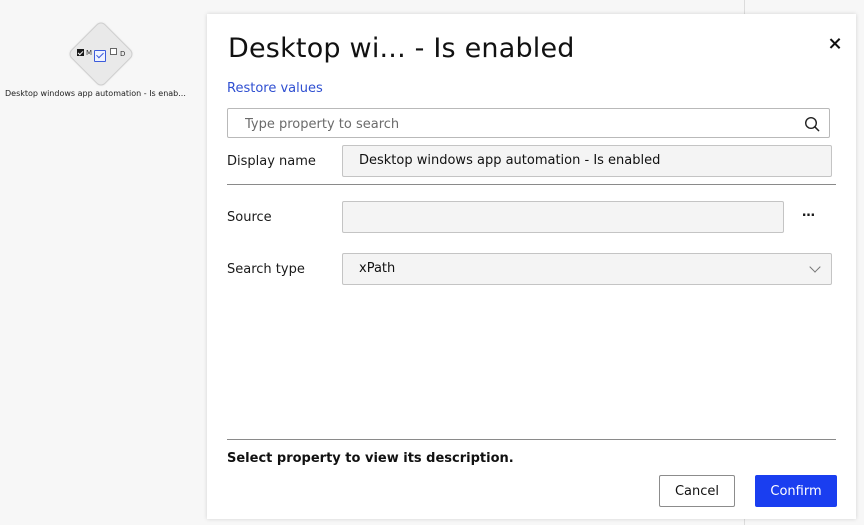 The image size is (864, 525). Describe the element at coordinates (531, 439) in the screenshot. I see `description-divider` at that location.